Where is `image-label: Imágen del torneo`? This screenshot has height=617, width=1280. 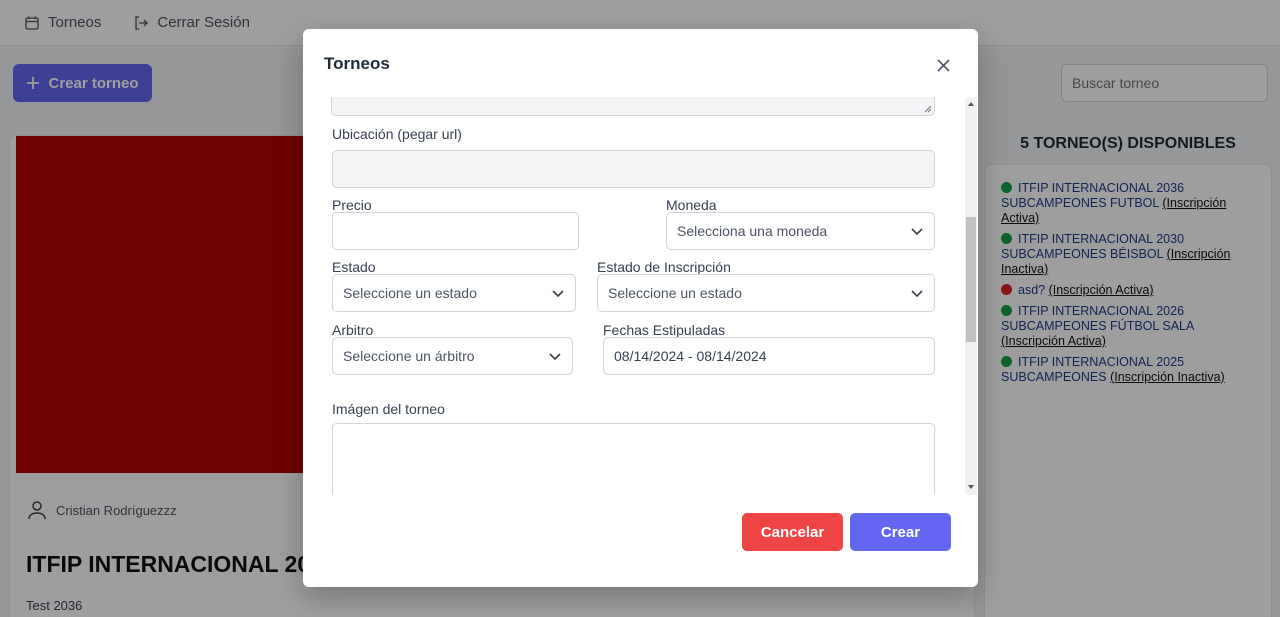
image-label: Imágen del torneo is located at coordinates (388, 409).